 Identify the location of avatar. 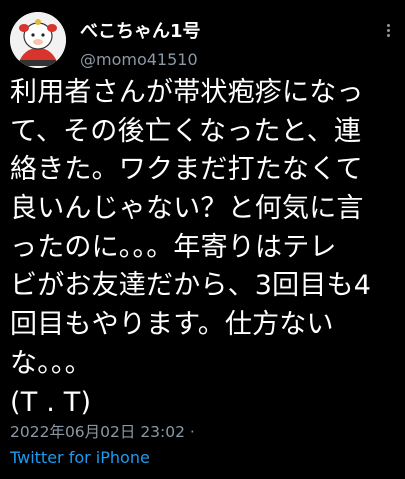
(38, 40).